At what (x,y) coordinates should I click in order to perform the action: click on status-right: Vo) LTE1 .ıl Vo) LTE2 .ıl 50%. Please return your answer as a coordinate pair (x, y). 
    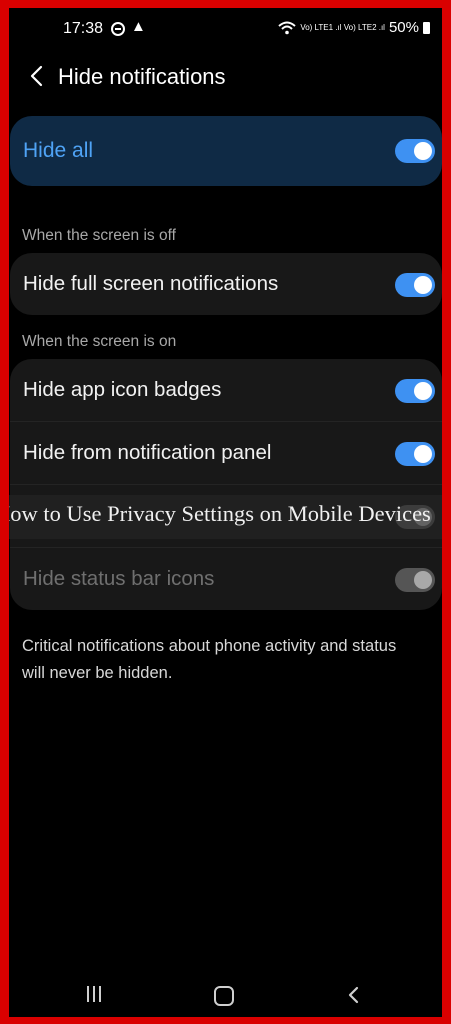
    Looking at the image, I should click on (354, 27).